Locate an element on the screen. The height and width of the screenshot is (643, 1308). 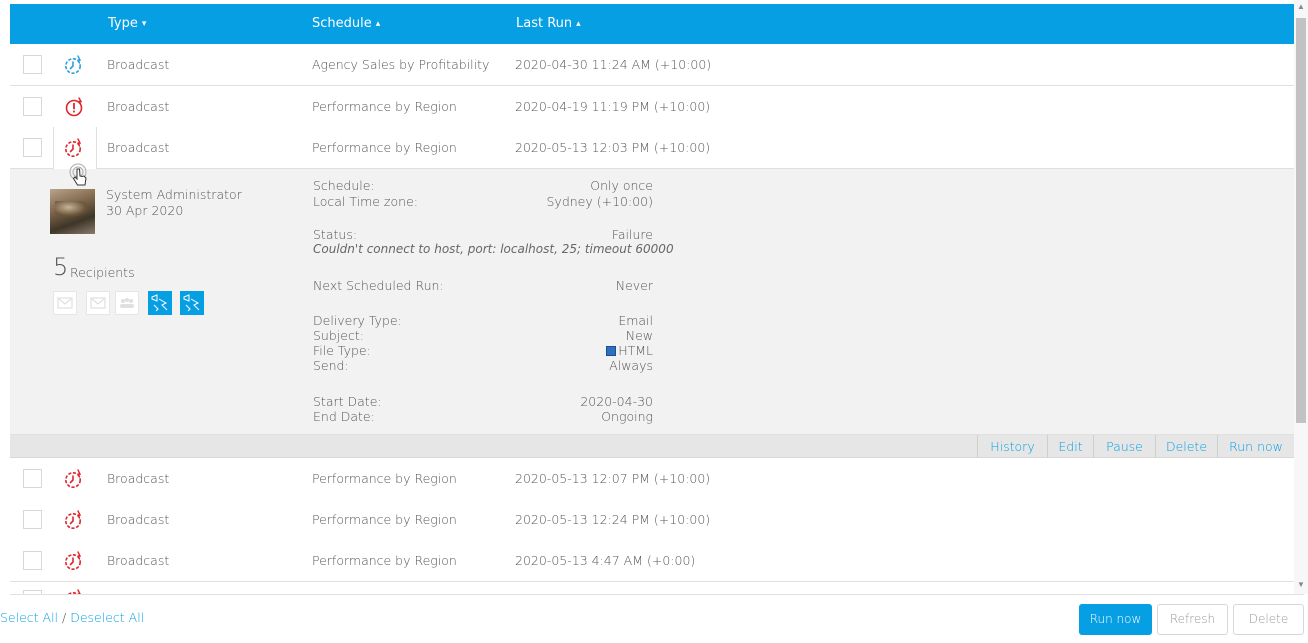
detail-file-type: File Type: HTML is located at coordinates (483, 350).